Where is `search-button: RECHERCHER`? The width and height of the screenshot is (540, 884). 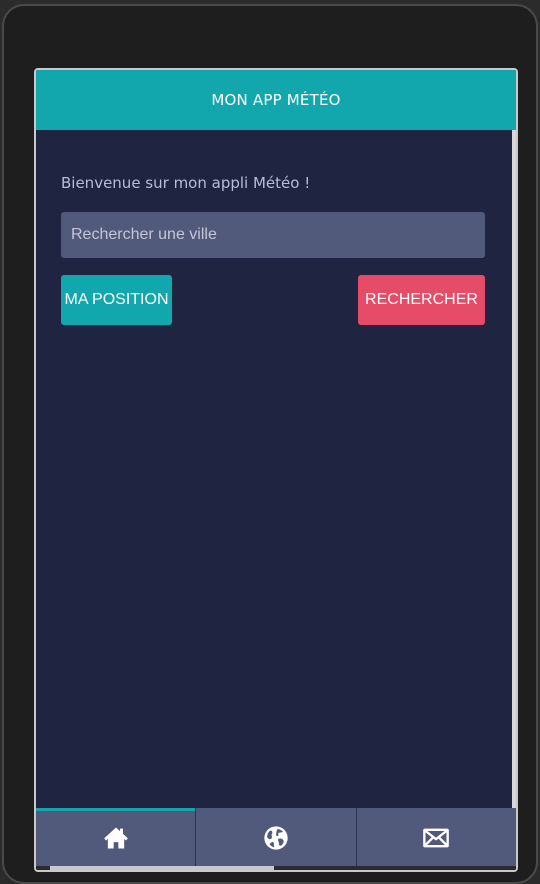
search-button: RECHERCHER is located at coordinates (421, 300).